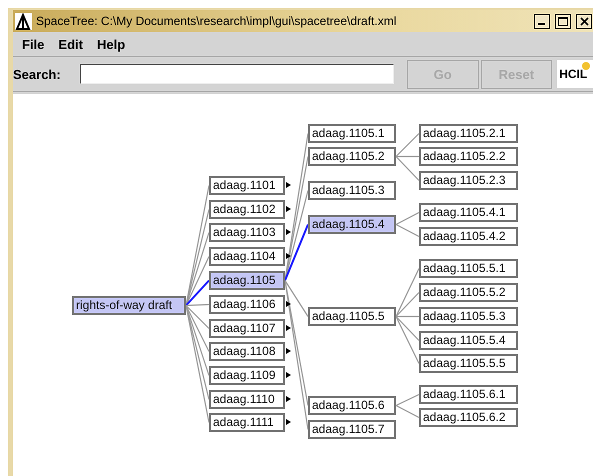 This screenshot has width=593, height=476. What do you see at coordinates (250, 185) in the screenshot?
I see `tree-node: adaag.1101` at bounding box center [250, 185].